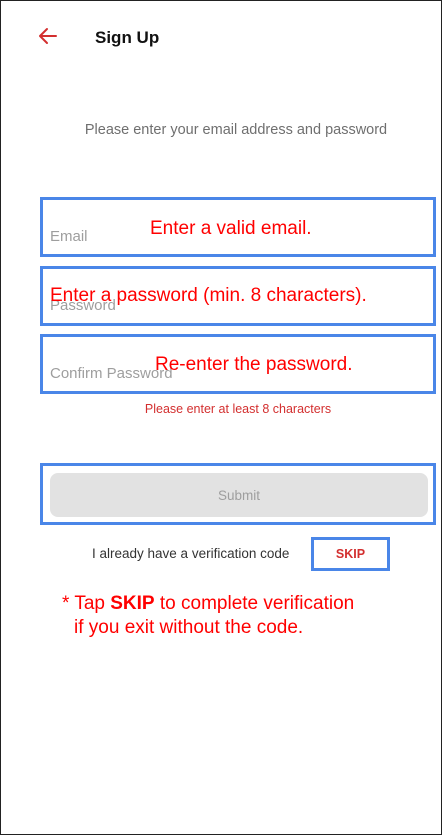 The height and width of the screenshot is (835, 442). What do you see at coordinates (221, 40) in the screenshot?
I see `app-bar: Sign Up` at bounding box center [221, 40].